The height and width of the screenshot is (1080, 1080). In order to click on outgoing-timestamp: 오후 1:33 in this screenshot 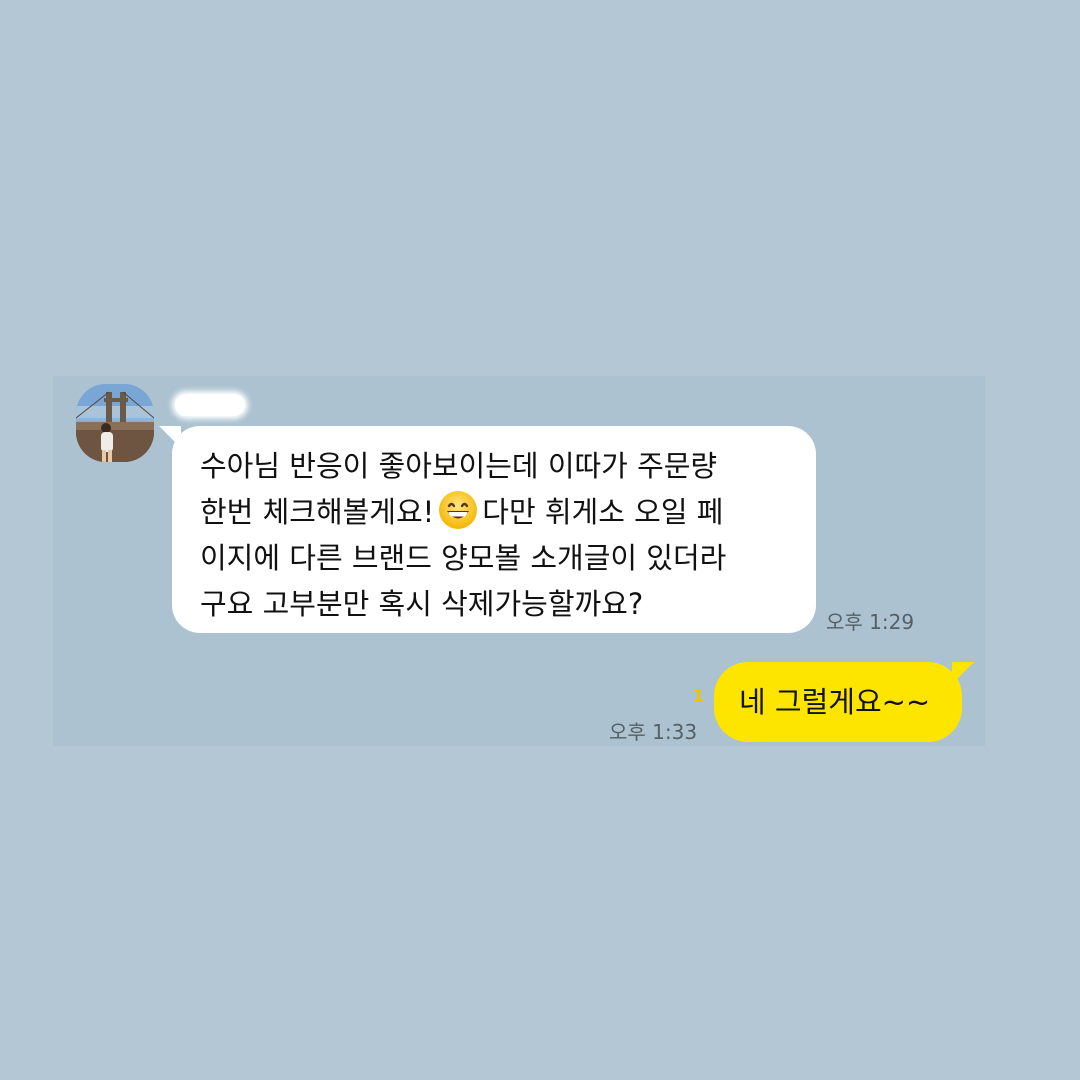, I will do `click(653, 732)`.